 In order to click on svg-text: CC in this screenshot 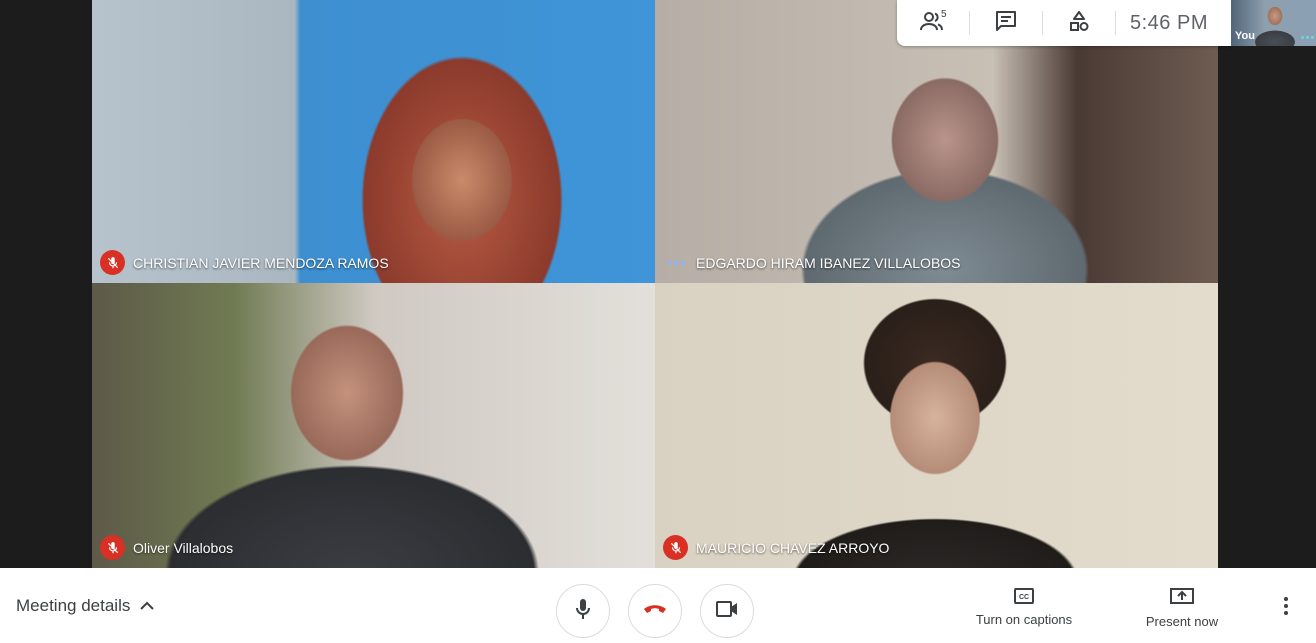, I will do `click(1024, 597)`.